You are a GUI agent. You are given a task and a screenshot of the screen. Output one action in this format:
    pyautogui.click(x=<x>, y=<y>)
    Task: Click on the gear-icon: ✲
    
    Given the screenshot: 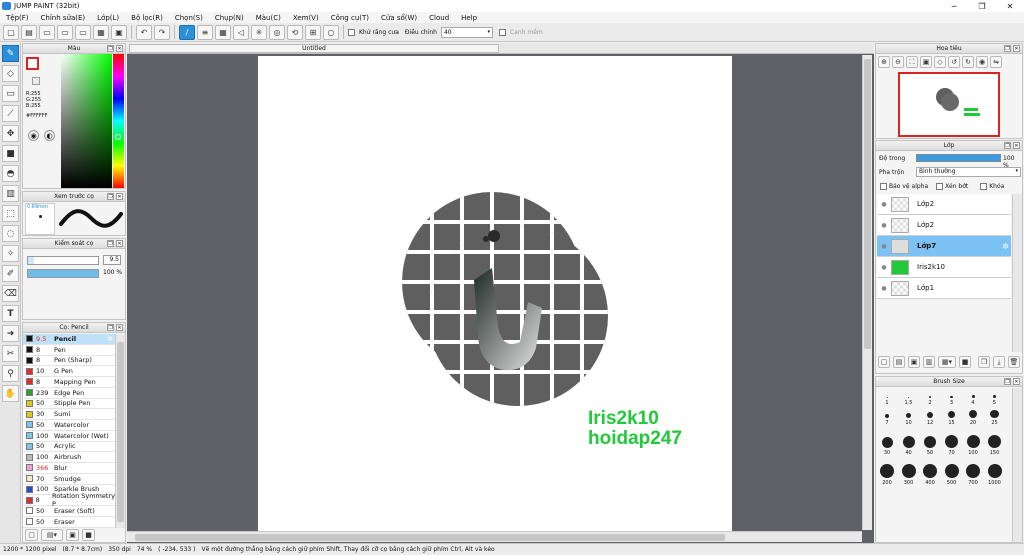 What is the action you would take?
    pyautogui.click(x=110, y=339)
    